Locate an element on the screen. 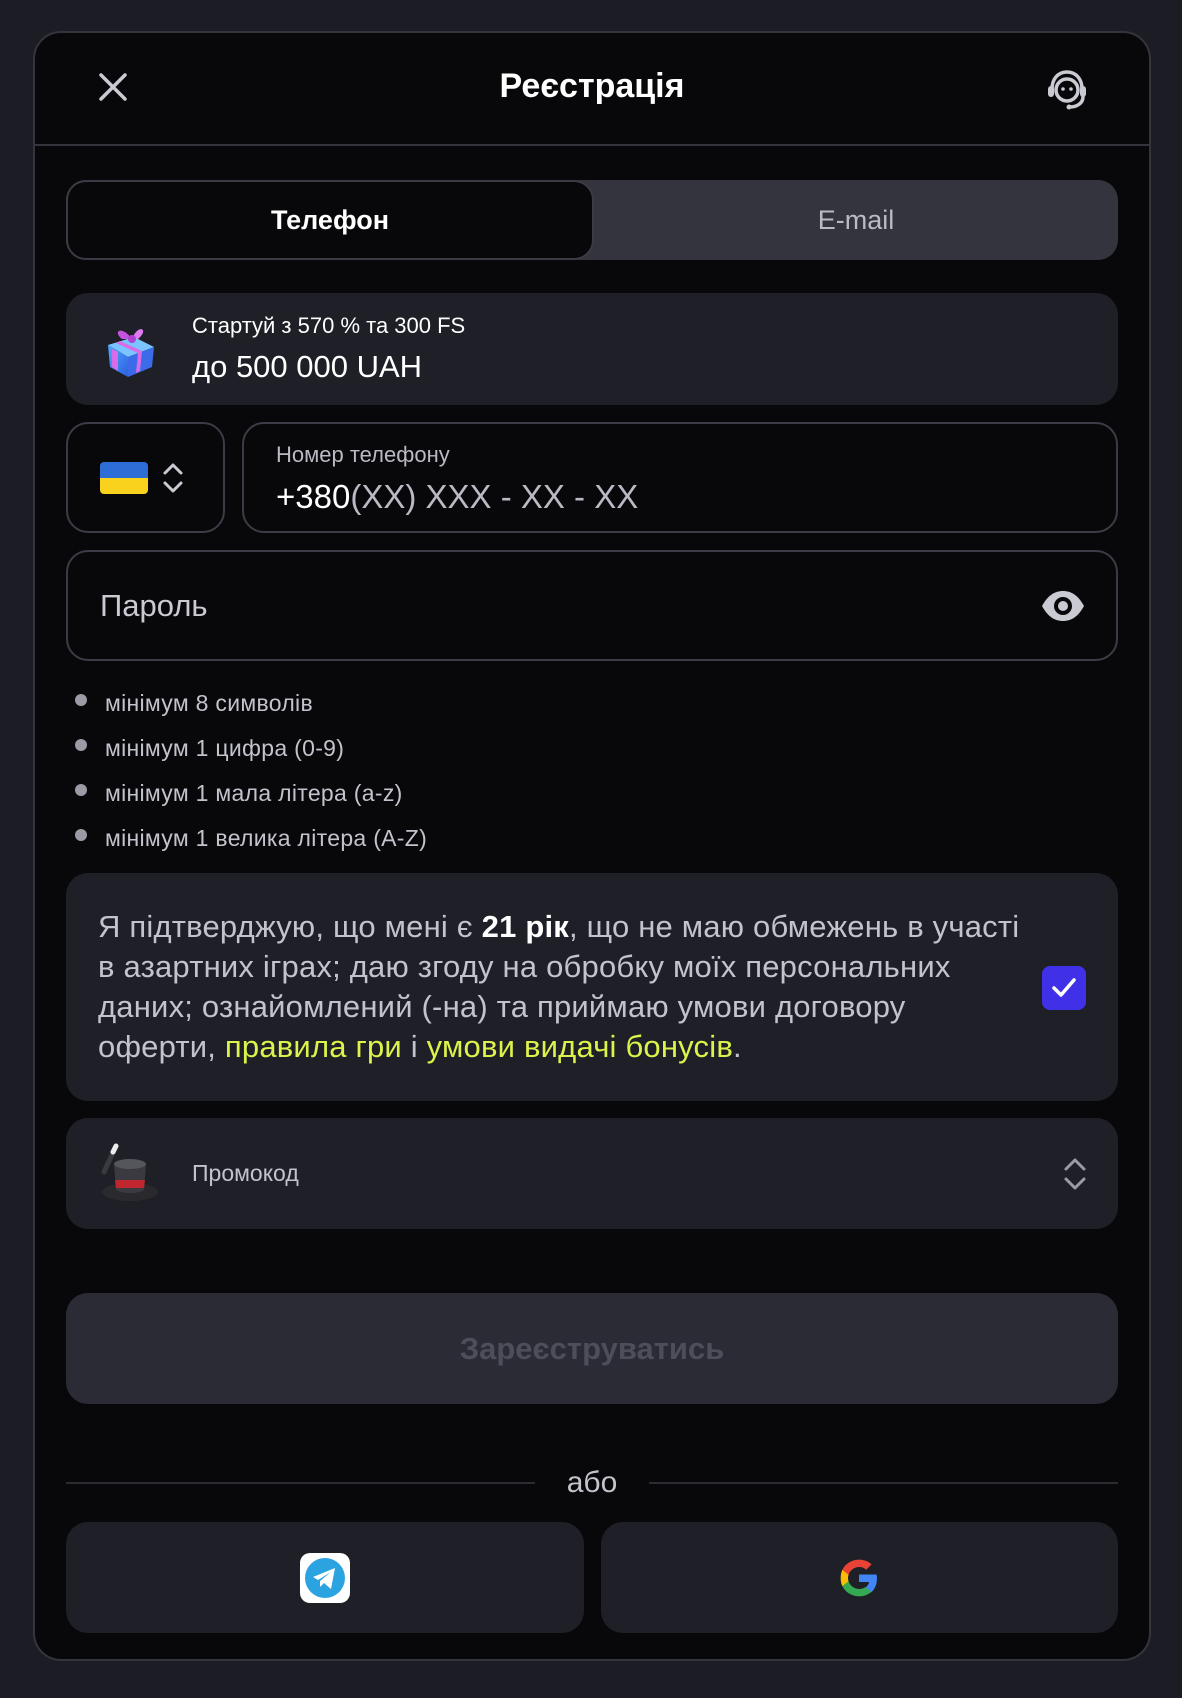 The width and height of the screenshot is (1182, 1698). or-divider-text: або is located at coordinates (592, 1482).